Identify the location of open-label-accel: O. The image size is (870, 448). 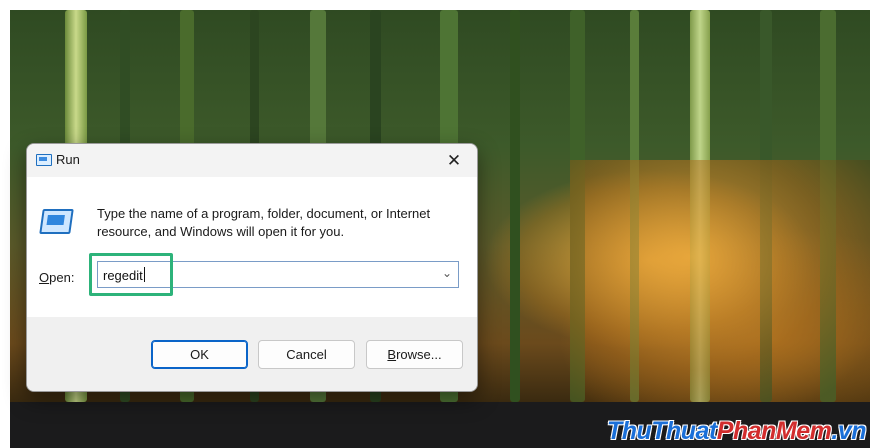
(44, 277).